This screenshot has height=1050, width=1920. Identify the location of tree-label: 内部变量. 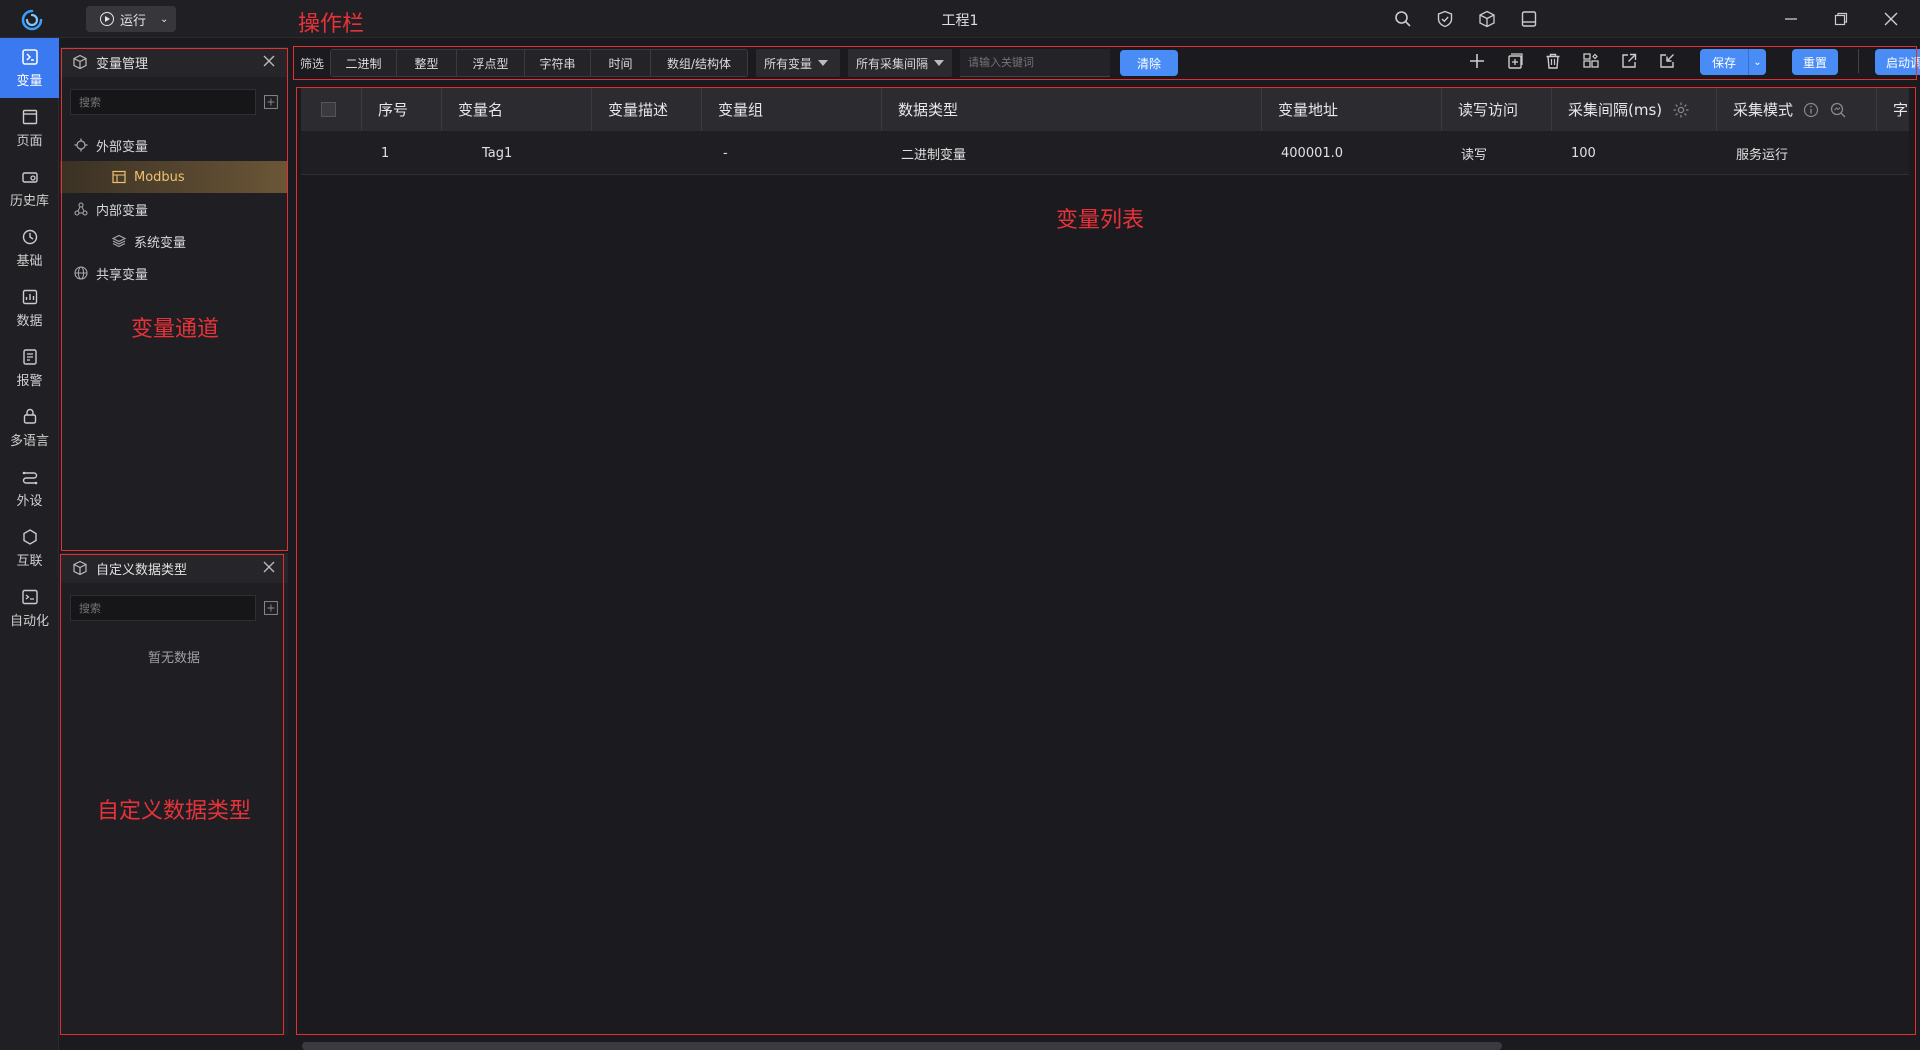
(122, 211).